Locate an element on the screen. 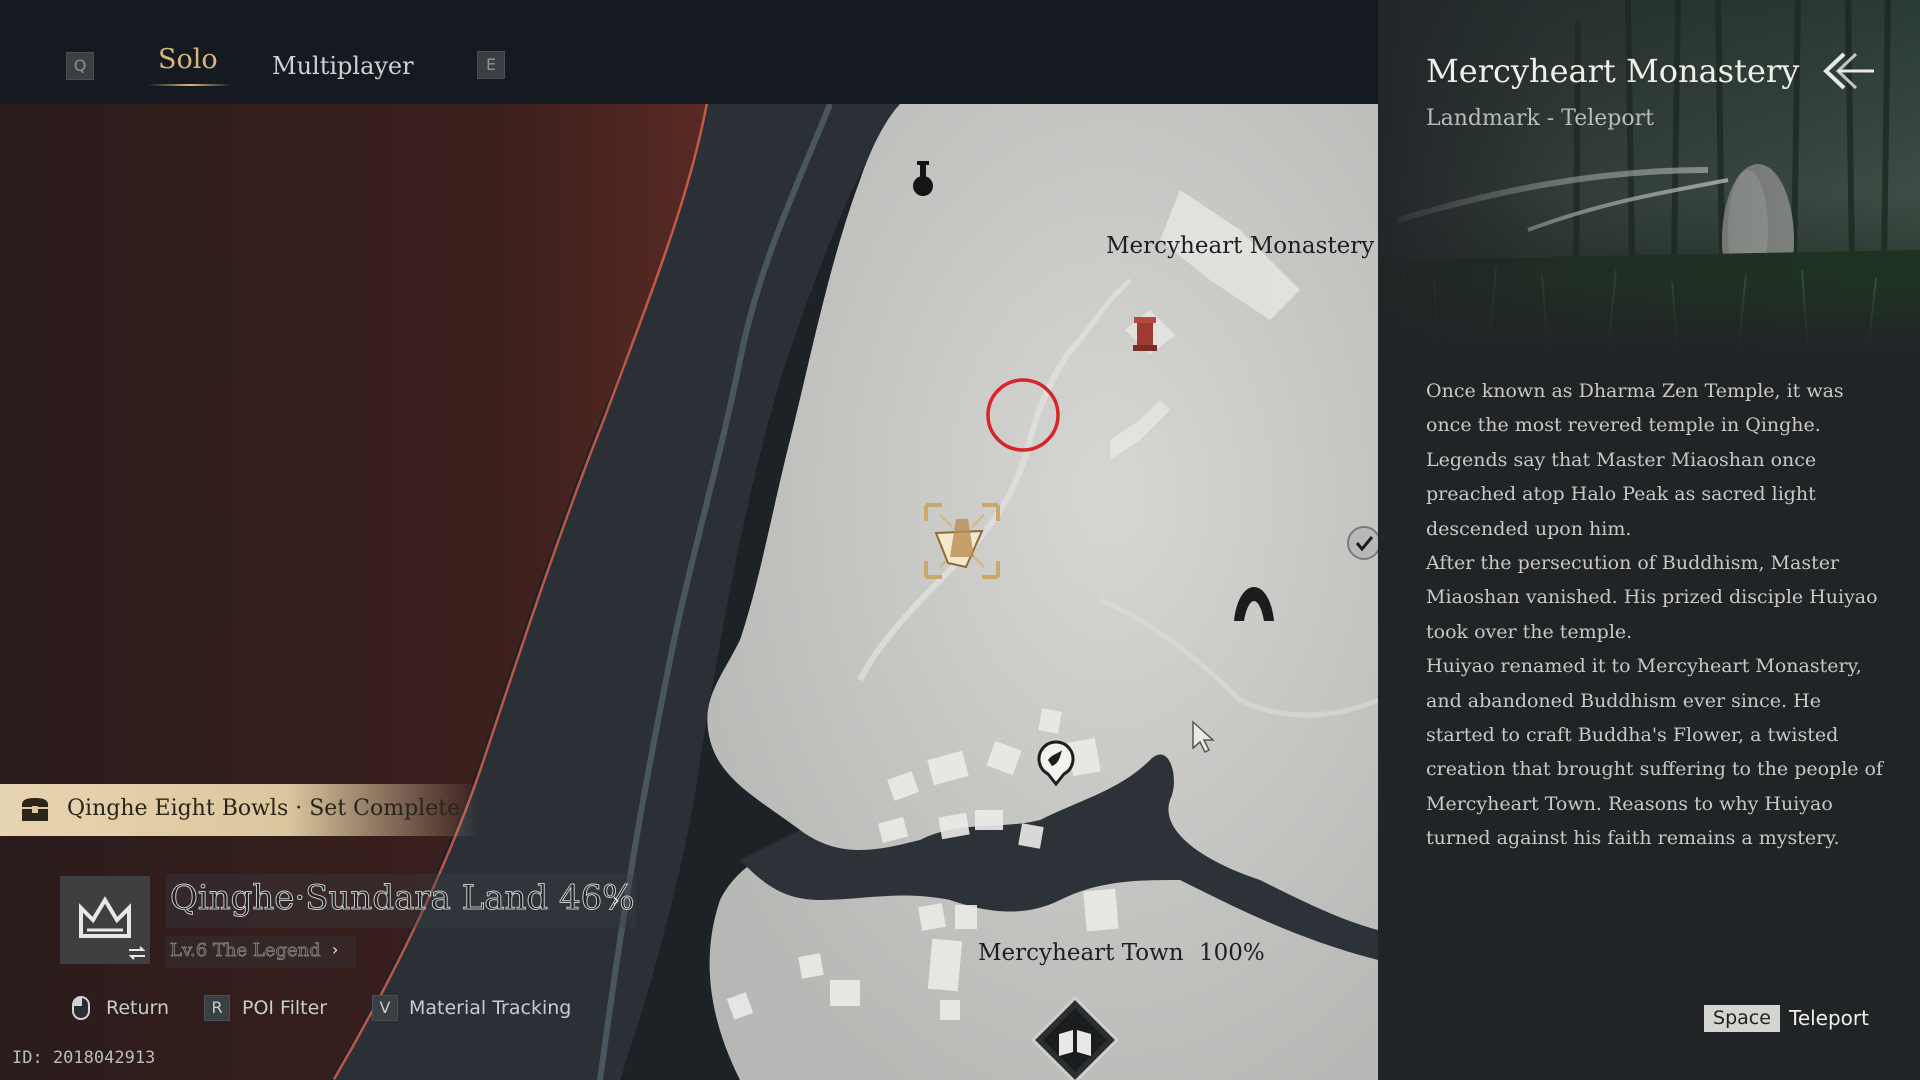 Image resolution: width=1920 pixels, height=1080 pixels. material-tracking-key: V is located at coordinates (385, 1008).